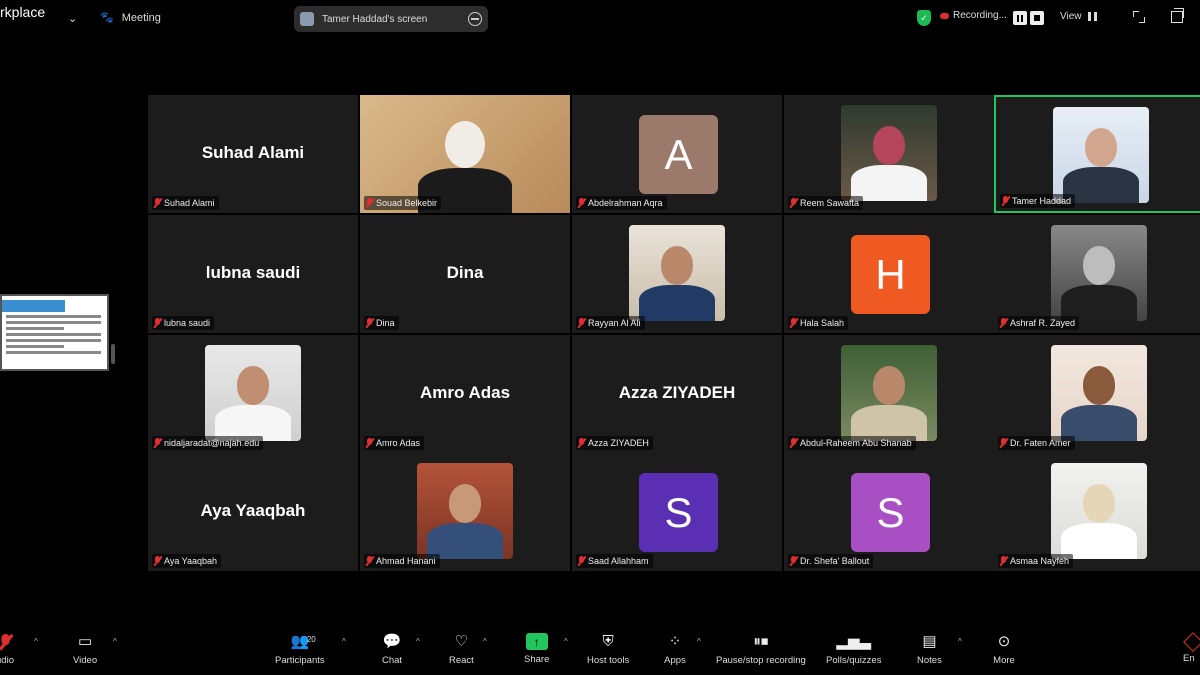 This screenshot has height=675, width=1200. I want to click on participant-tile: Reem Sawafta, so click(889, 154).